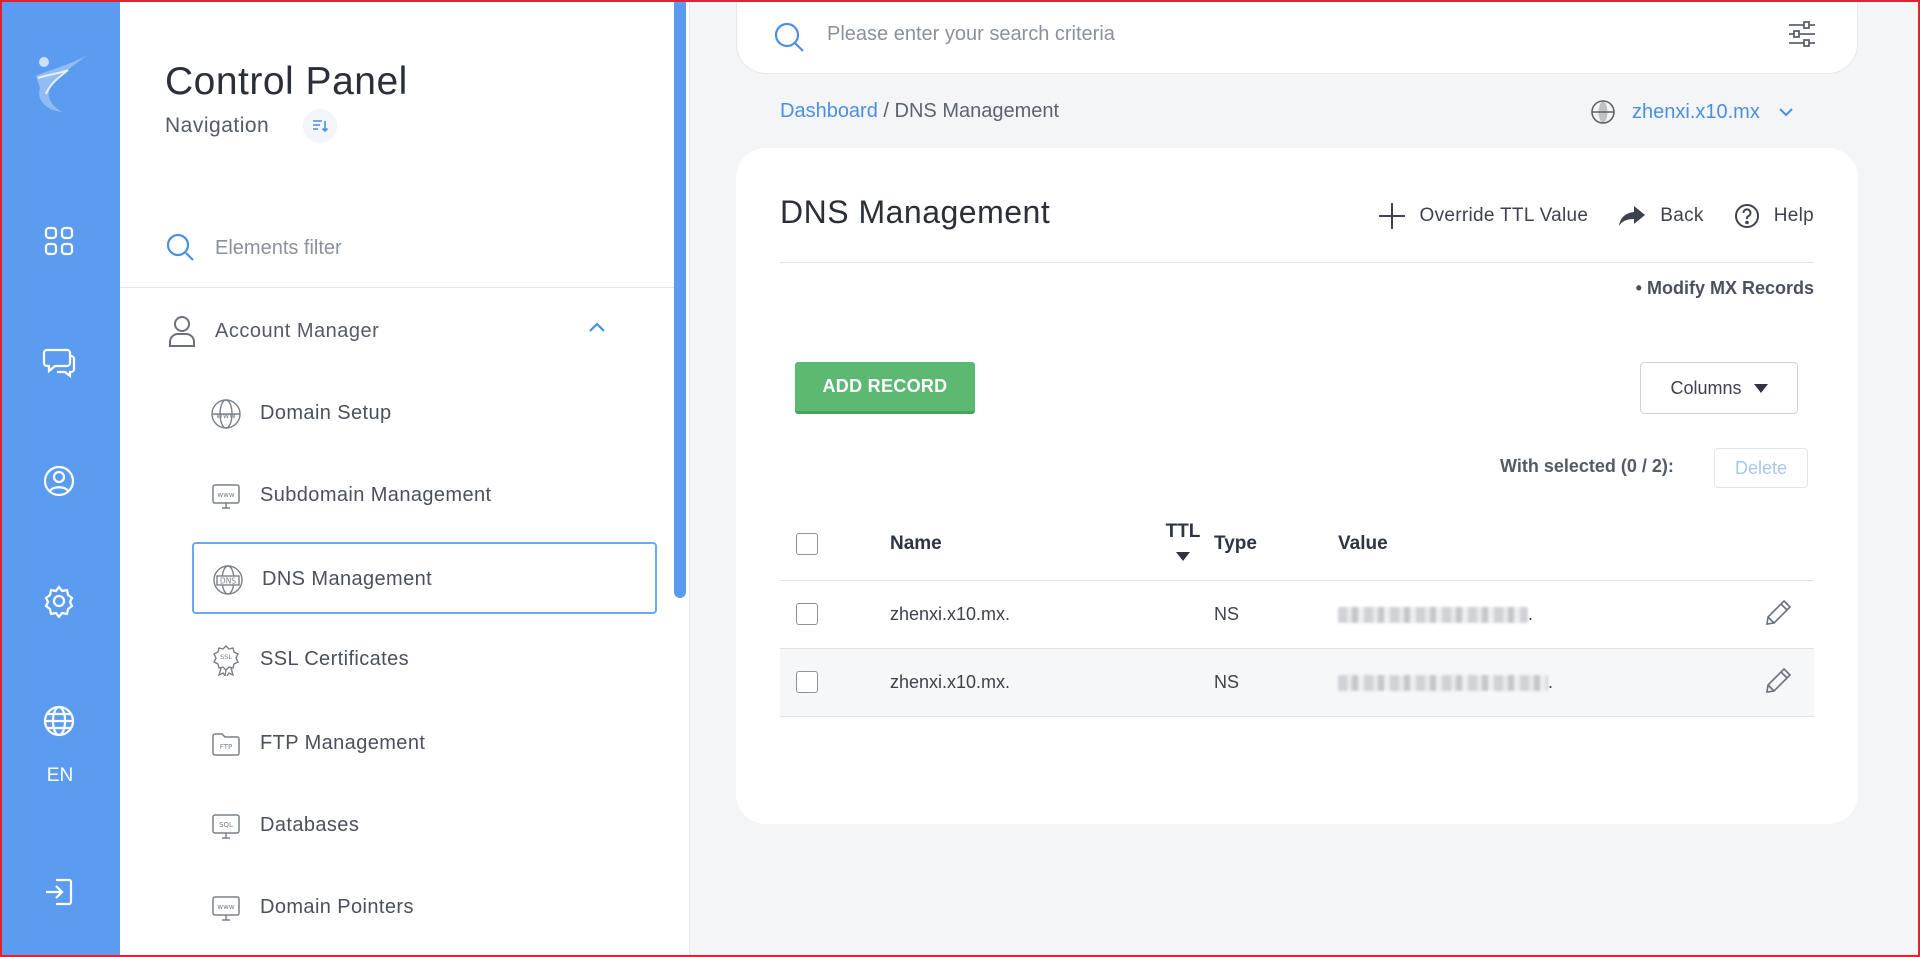 Image resolution: width=1920 pixels, height=957 pixels. Describe the element at coordinates (1793, 215) in the screenshot. I see `help-label: Help` at that location.